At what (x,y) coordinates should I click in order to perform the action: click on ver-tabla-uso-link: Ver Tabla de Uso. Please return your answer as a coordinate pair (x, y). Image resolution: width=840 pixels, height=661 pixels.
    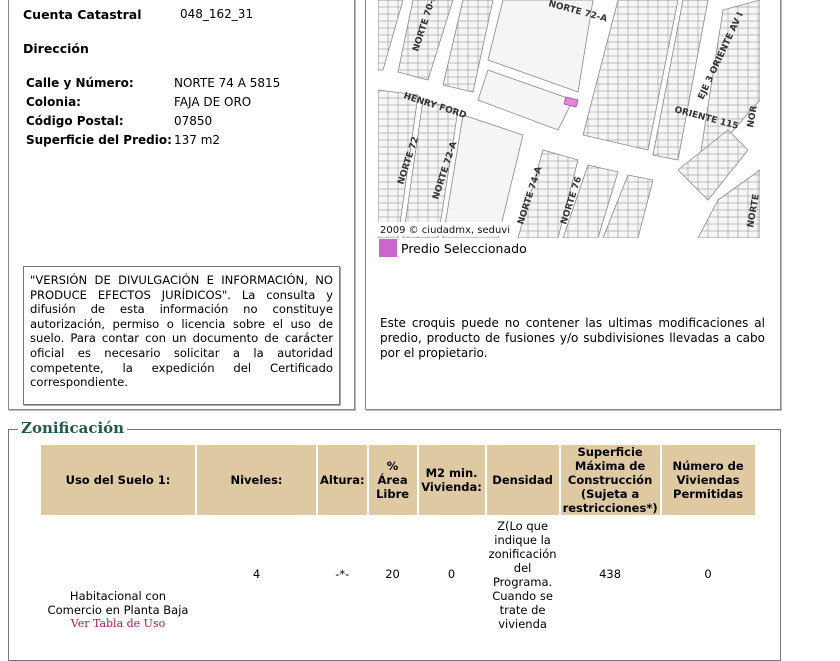
    Looking at the image, I should click on (118, 624).